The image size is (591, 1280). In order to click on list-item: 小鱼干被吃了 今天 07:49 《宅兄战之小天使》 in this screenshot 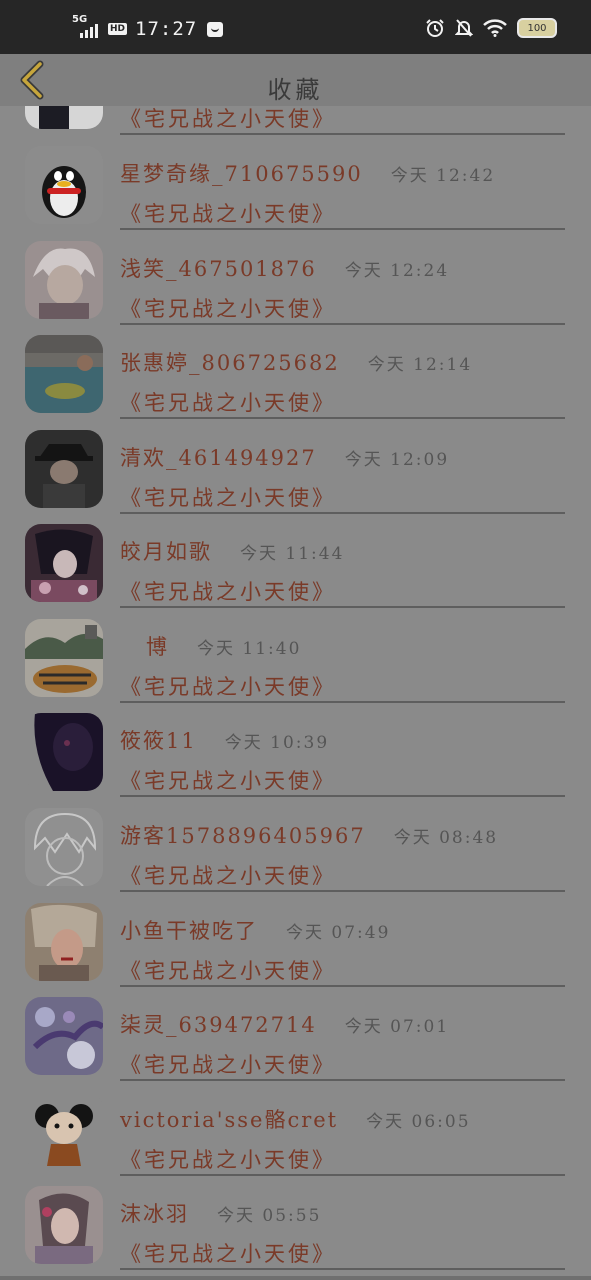, I will do `click(295, 938)`.